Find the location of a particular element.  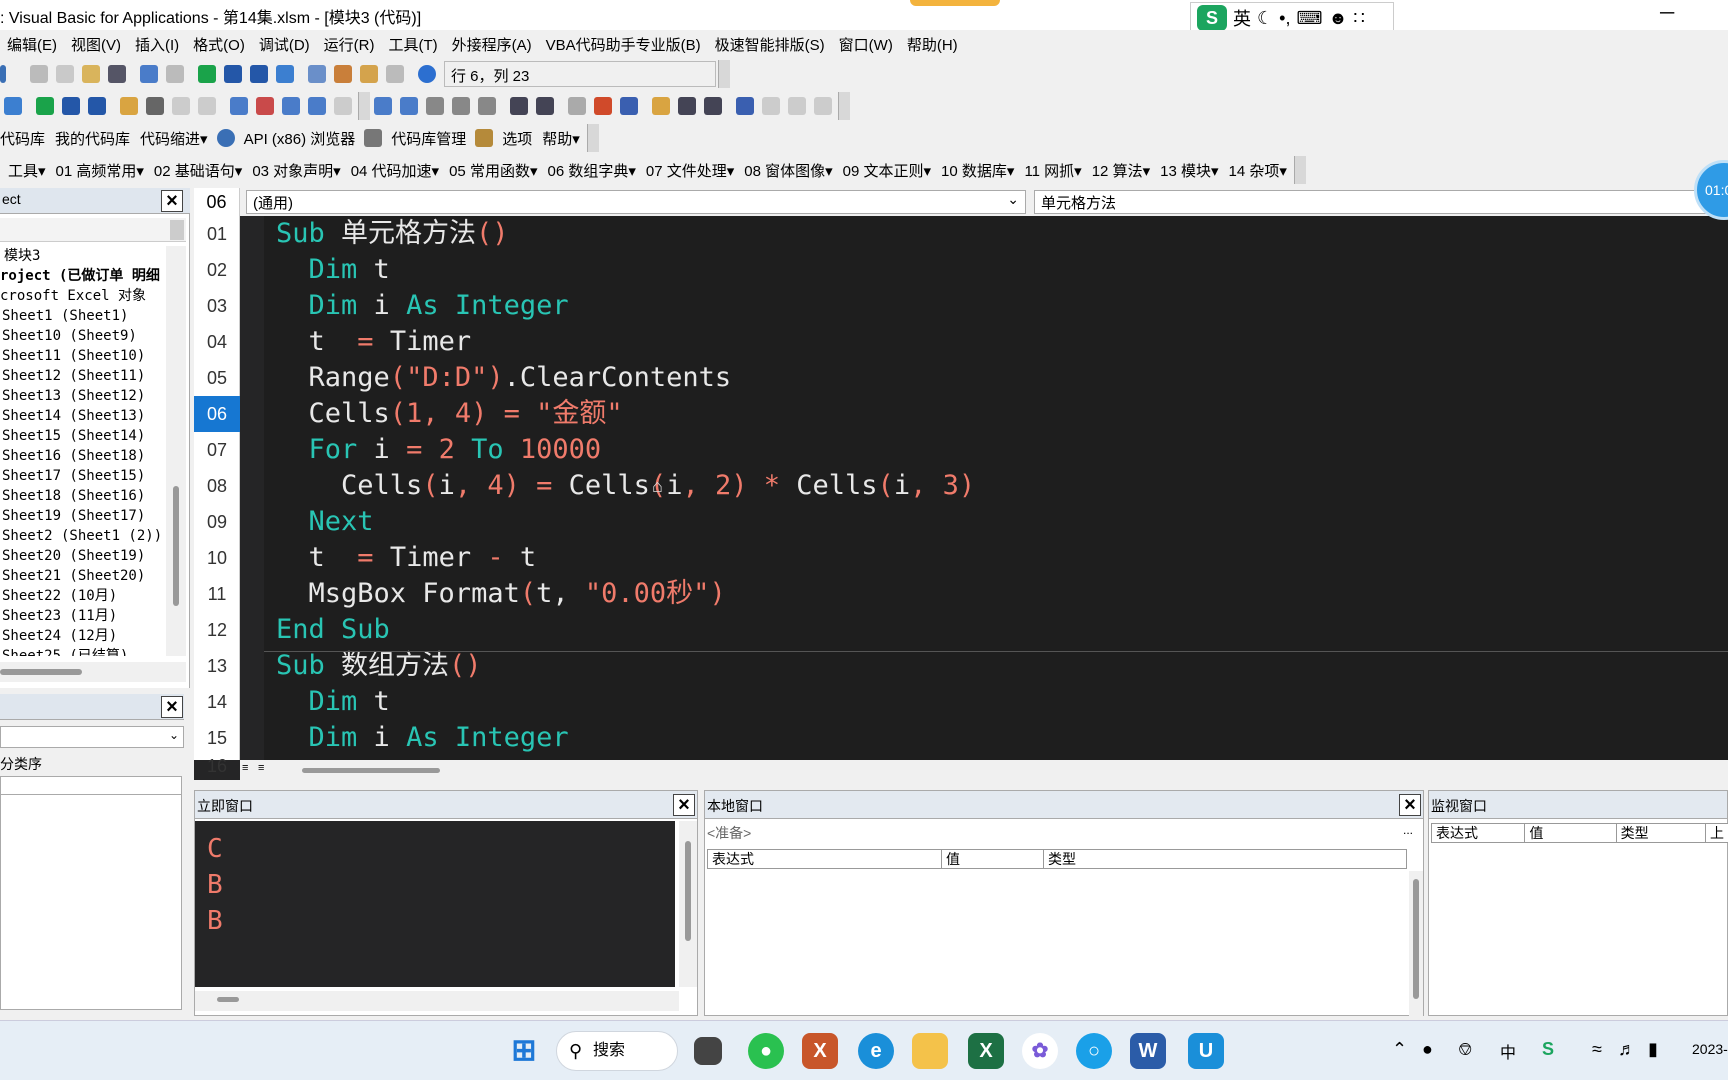

toggle-breakpoint-icon is located at coordinates (577, 106).